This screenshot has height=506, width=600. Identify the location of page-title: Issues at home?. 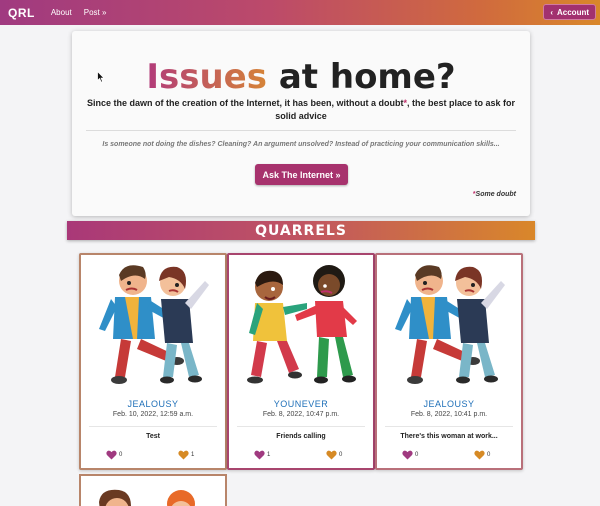
(301, 77).